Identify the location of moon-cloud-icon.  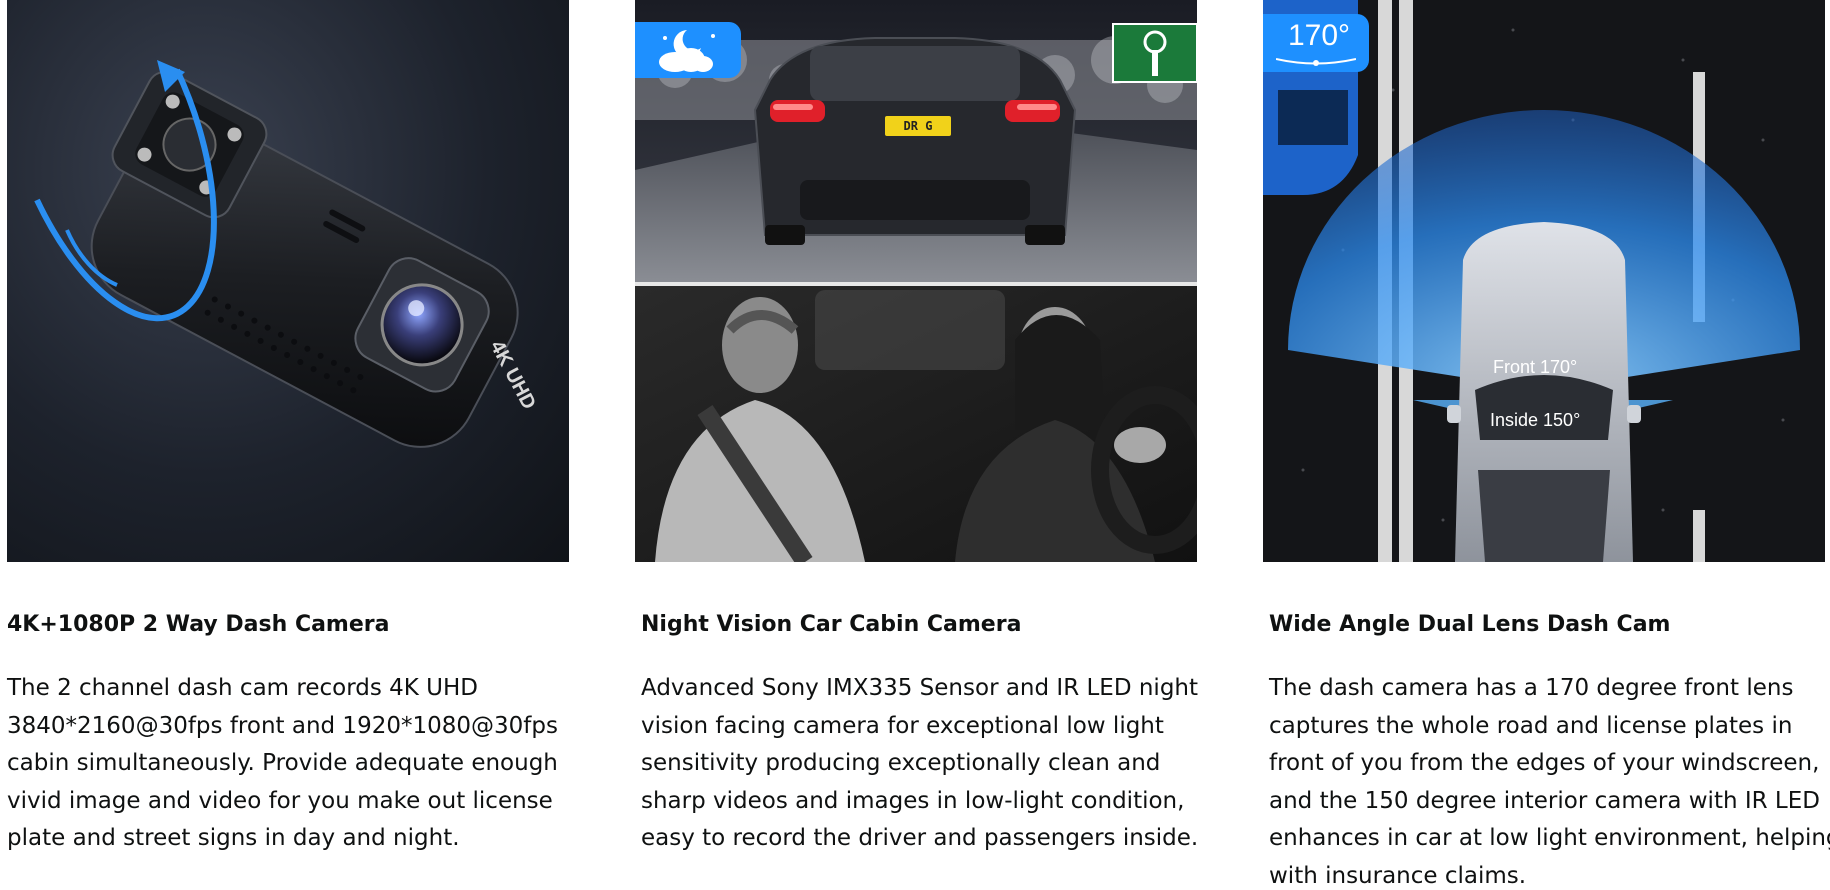
(687, 51).